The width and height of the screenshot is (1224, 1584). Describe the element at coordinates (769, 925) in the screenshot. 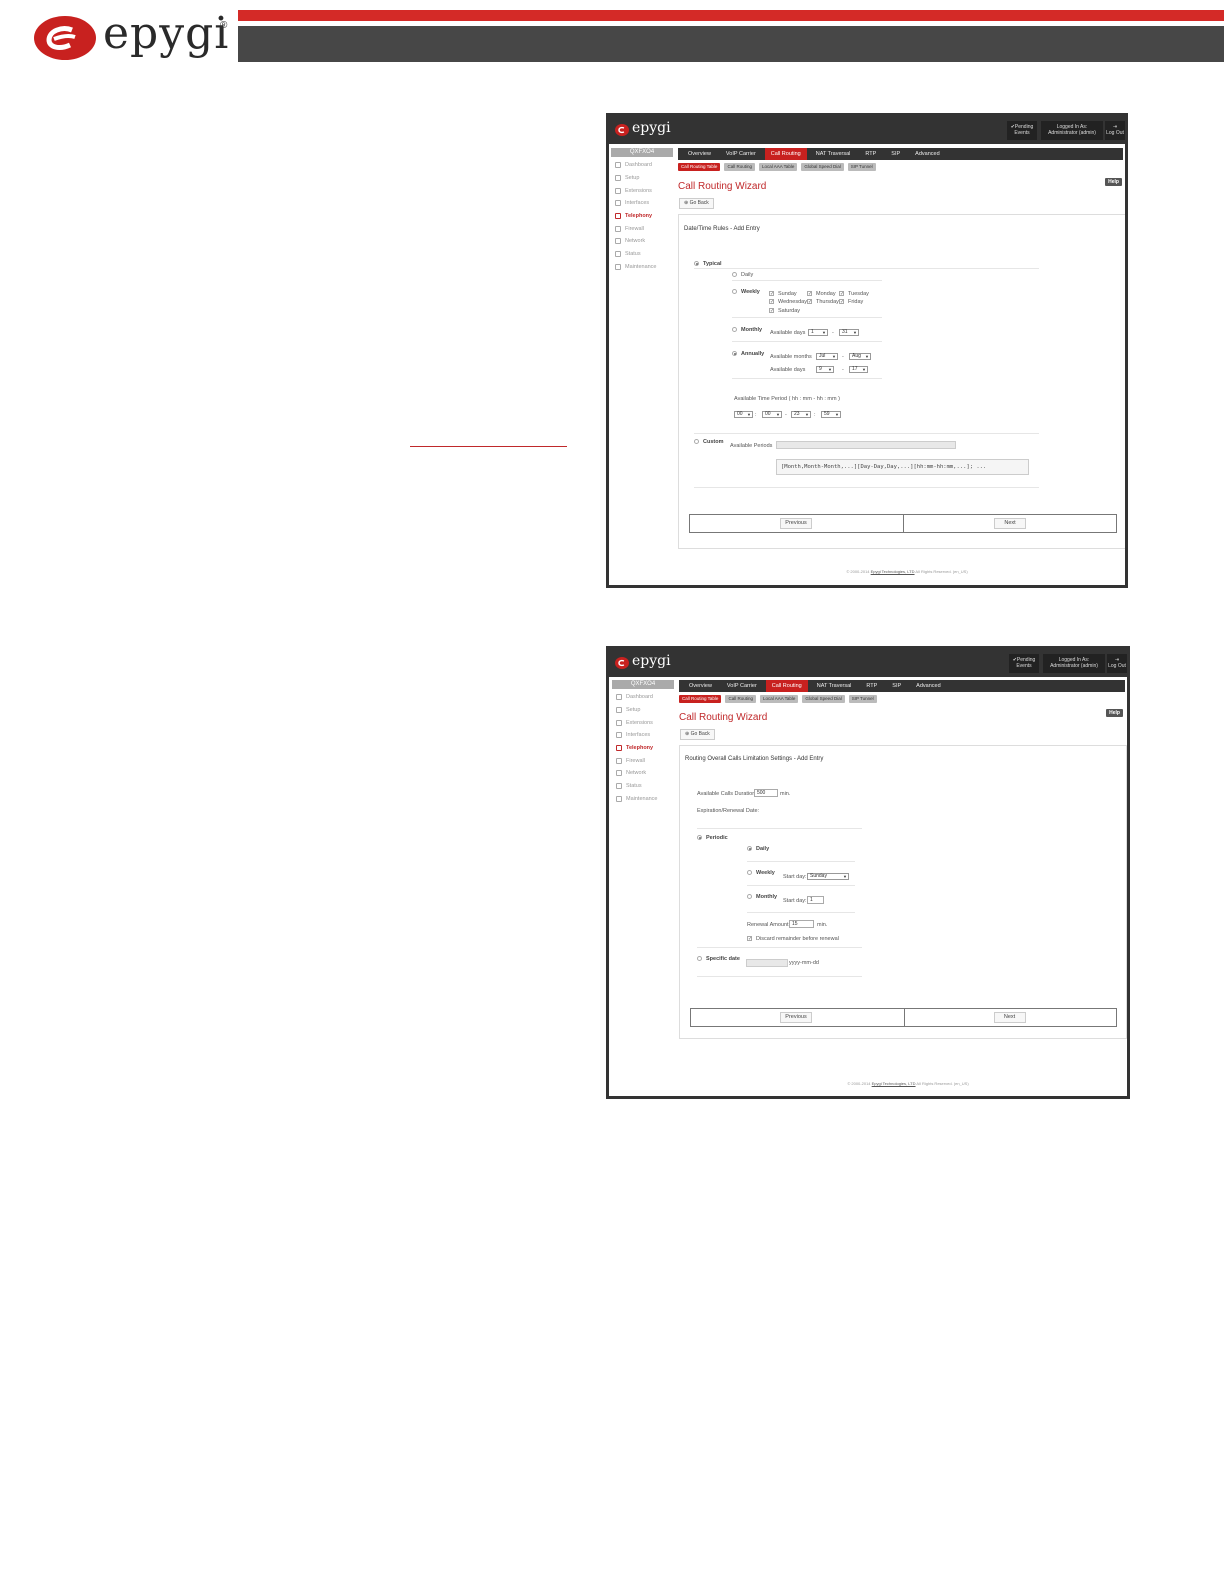

I see `renewal-amount-label: Renewal Amount:` at that location.